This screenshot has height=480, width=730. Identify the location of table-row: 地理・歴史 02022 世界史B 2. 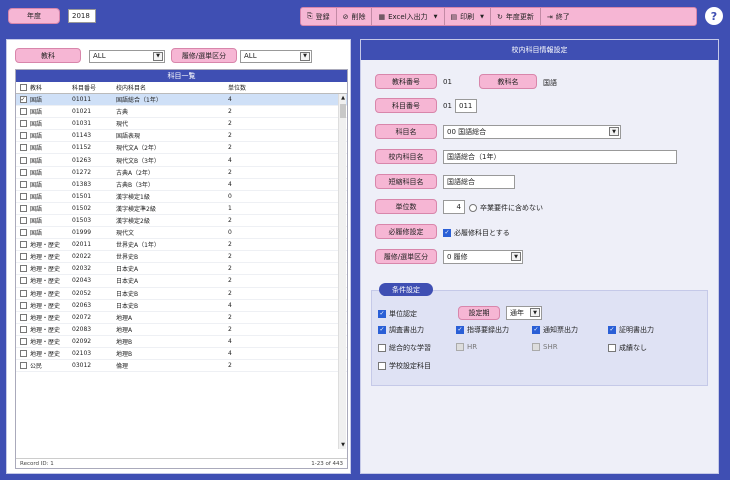
(181, 257).